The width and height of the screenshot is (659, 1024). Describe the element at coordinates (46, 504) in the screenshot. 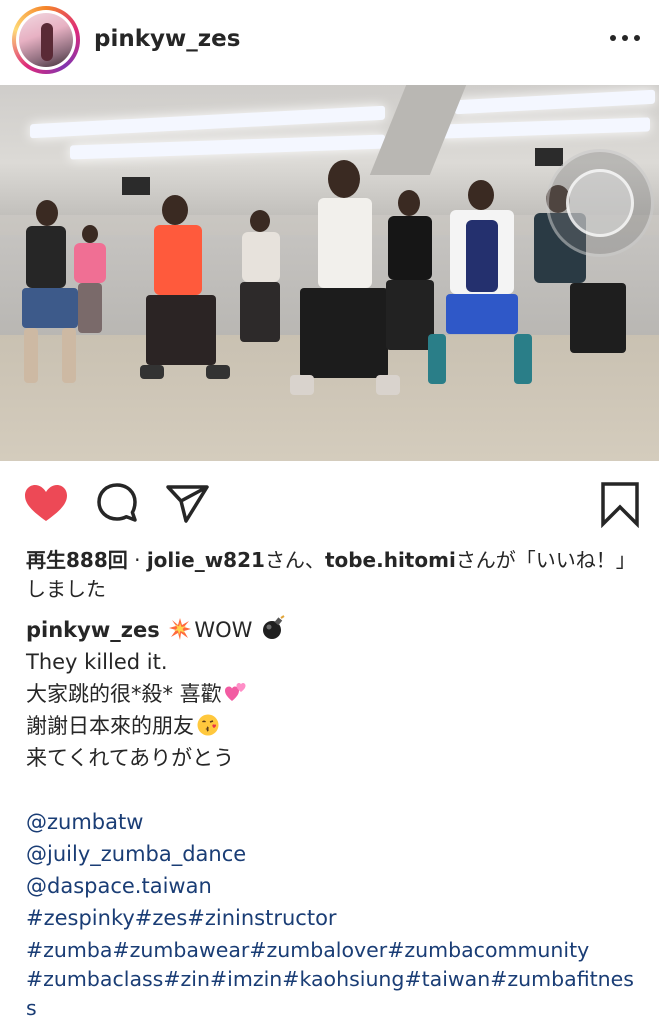

I see `heart-filled-icon` at that location.